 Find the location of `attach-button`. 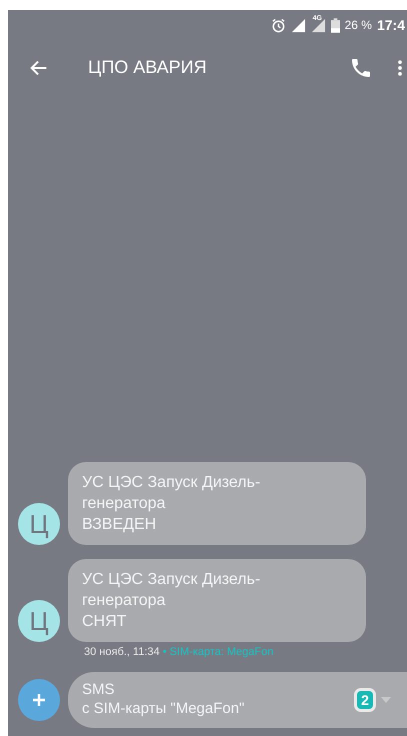

attach-button is located at coordinates (39, 700).